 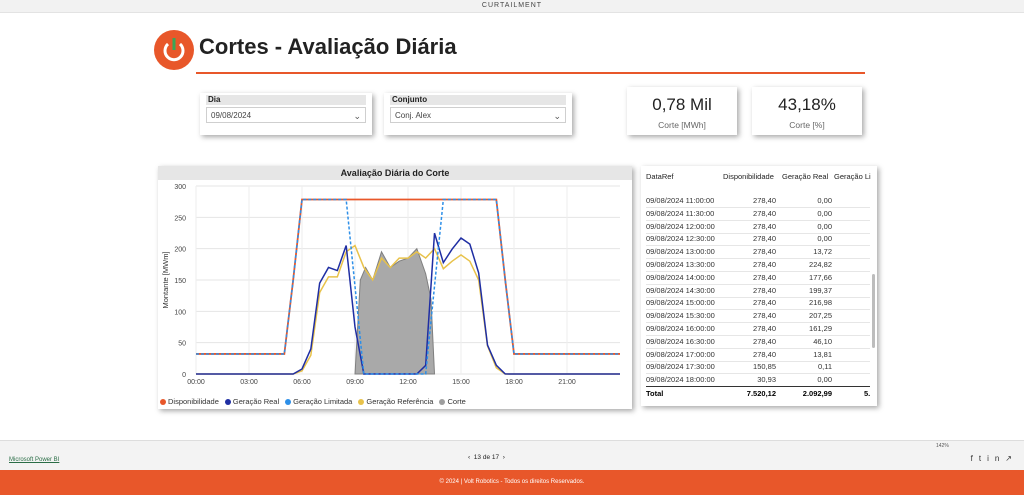 I want to click on share-icons: ftin↗, so click(x=994, y=458).